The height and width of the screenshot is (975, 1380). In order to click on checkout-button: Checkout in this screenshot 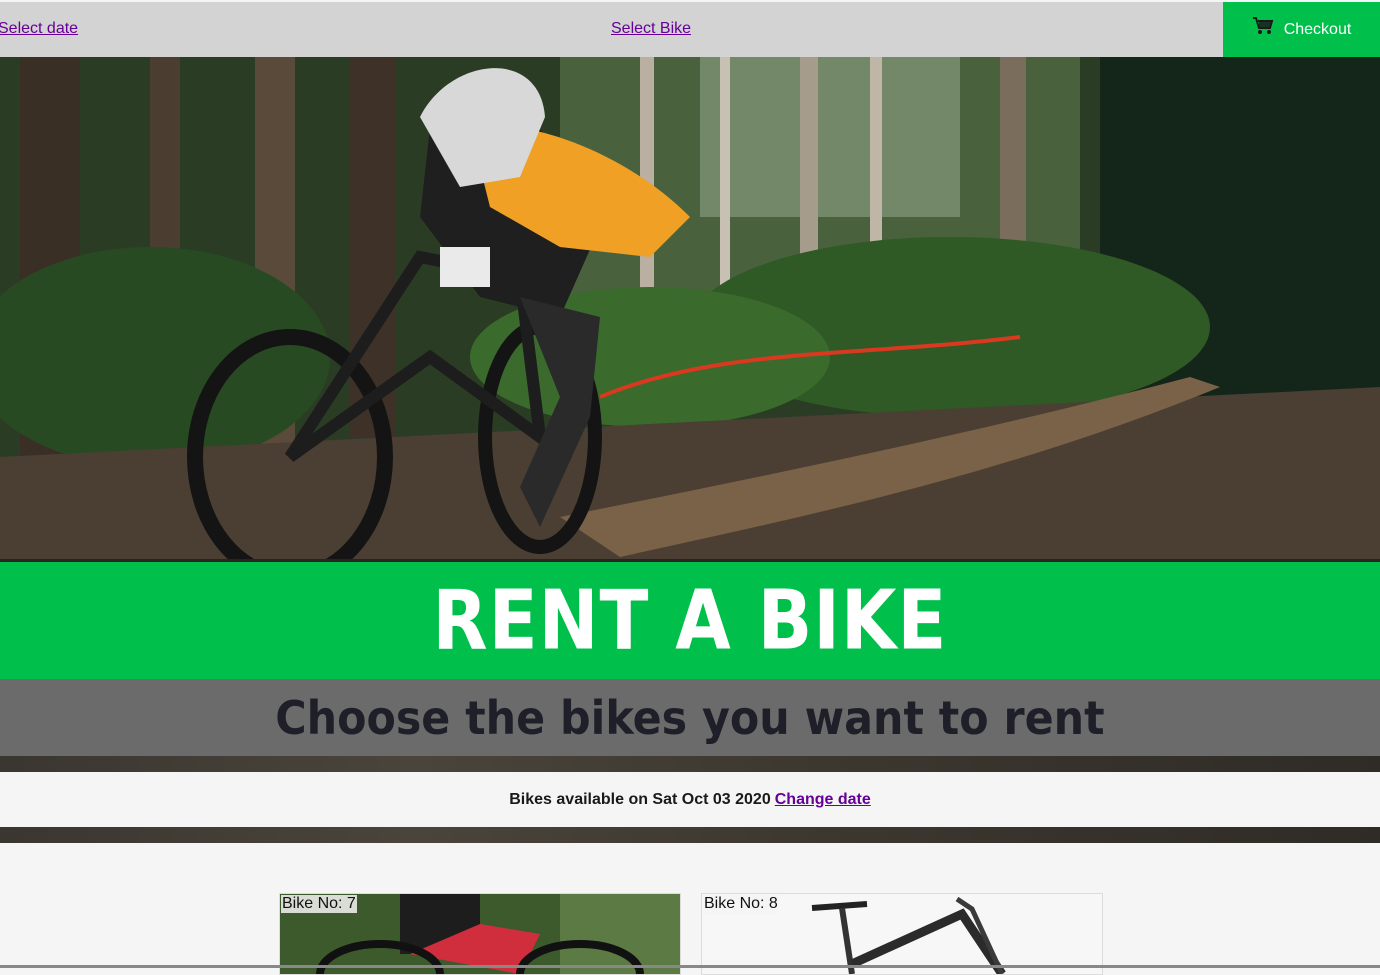, I will do `click(1301, 29)`.